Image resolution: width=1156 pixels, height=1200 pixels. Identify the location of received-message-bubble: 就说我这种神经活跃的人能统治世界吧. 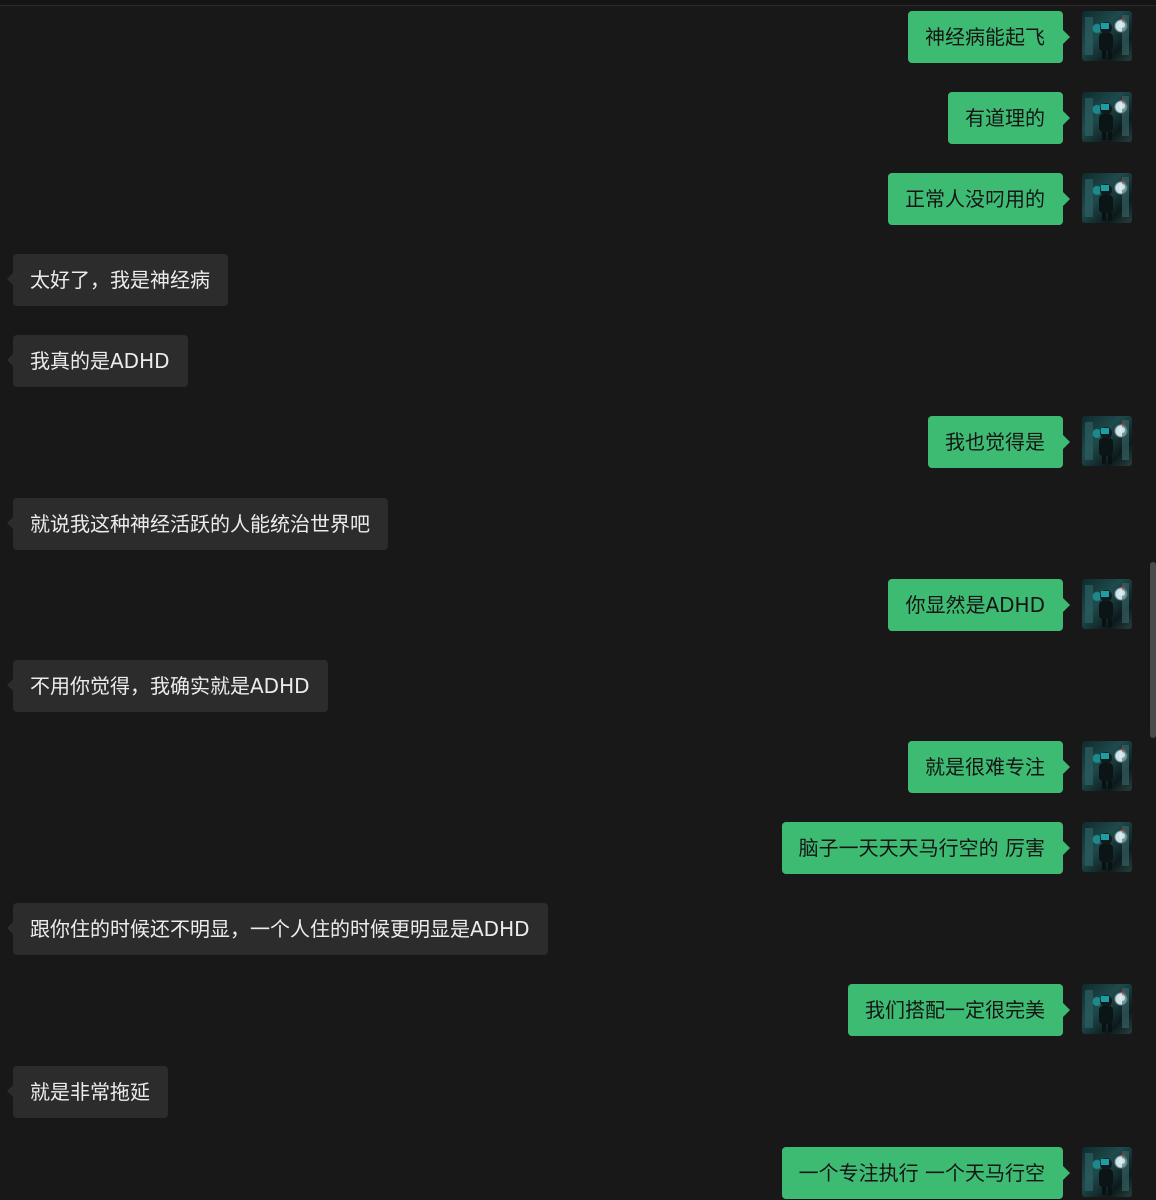
(197, 524).